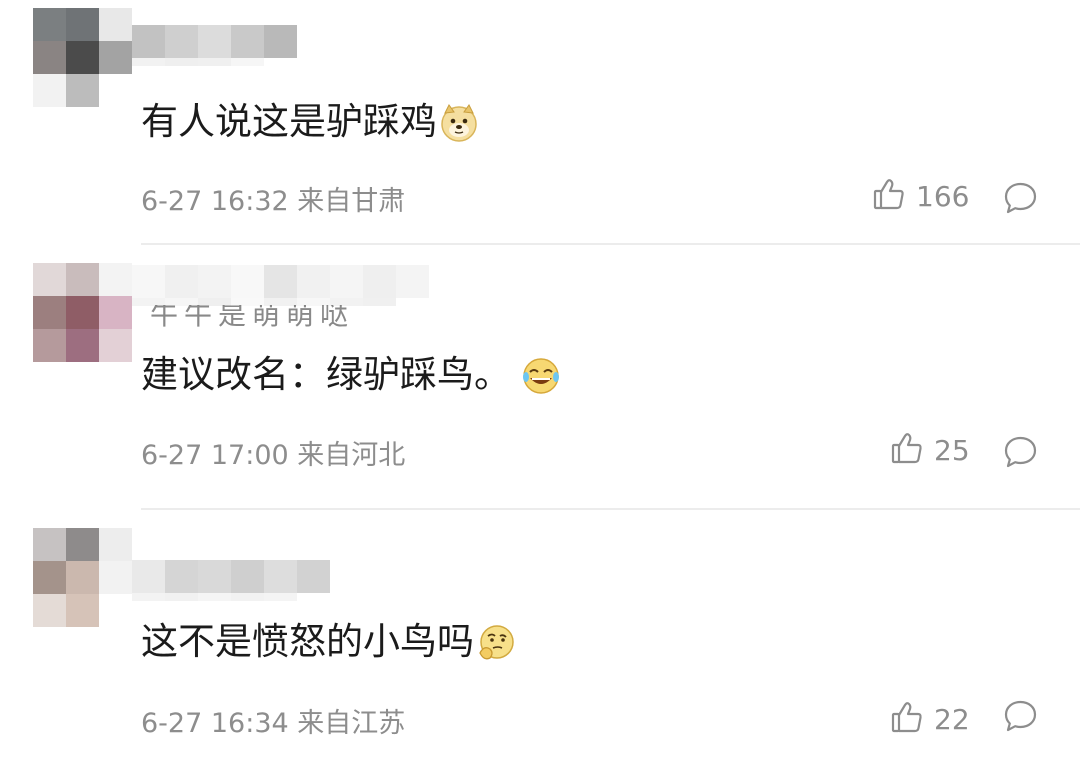  I want to click on comment-text-row: 建议改名：绿驴踩鸟。, so click(350, 375).